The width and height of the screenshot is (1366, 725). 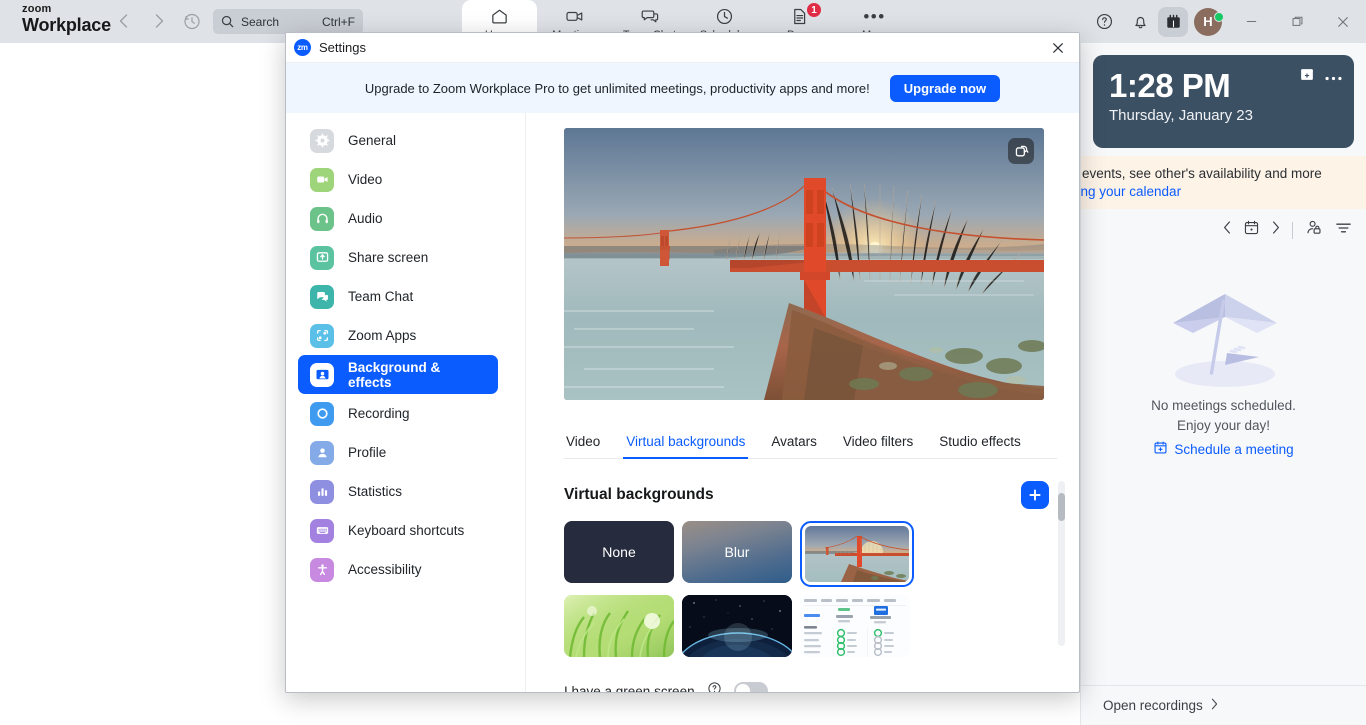 I want to click on sidebar-item-video: Video, so click(x=398, y=179).